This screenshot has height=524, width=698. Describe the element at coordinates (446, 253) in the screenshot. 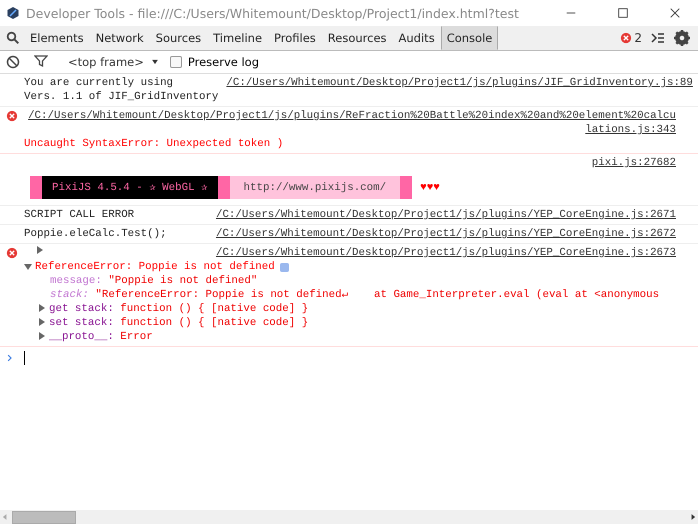

I see `source-link: /C:/Users/Whitemount/Desktop/Project1/js/plugins/YEP_CoreEngine.js:2673` at that location.